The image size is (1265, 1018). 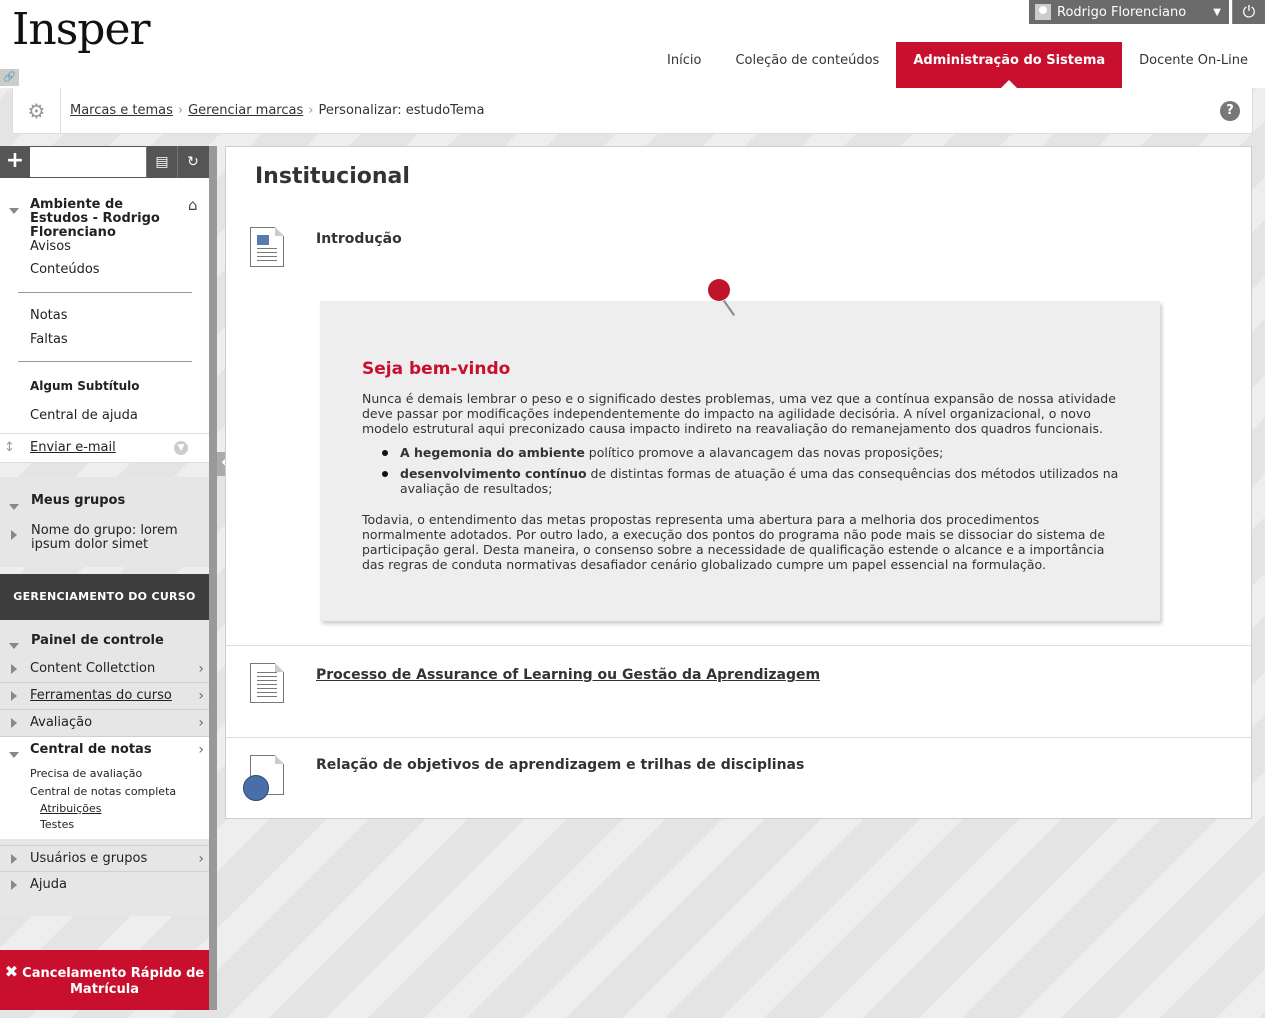 I want to click on sidebar-item-content-collection: Content Colletction ›, so click(x=104, y=669).